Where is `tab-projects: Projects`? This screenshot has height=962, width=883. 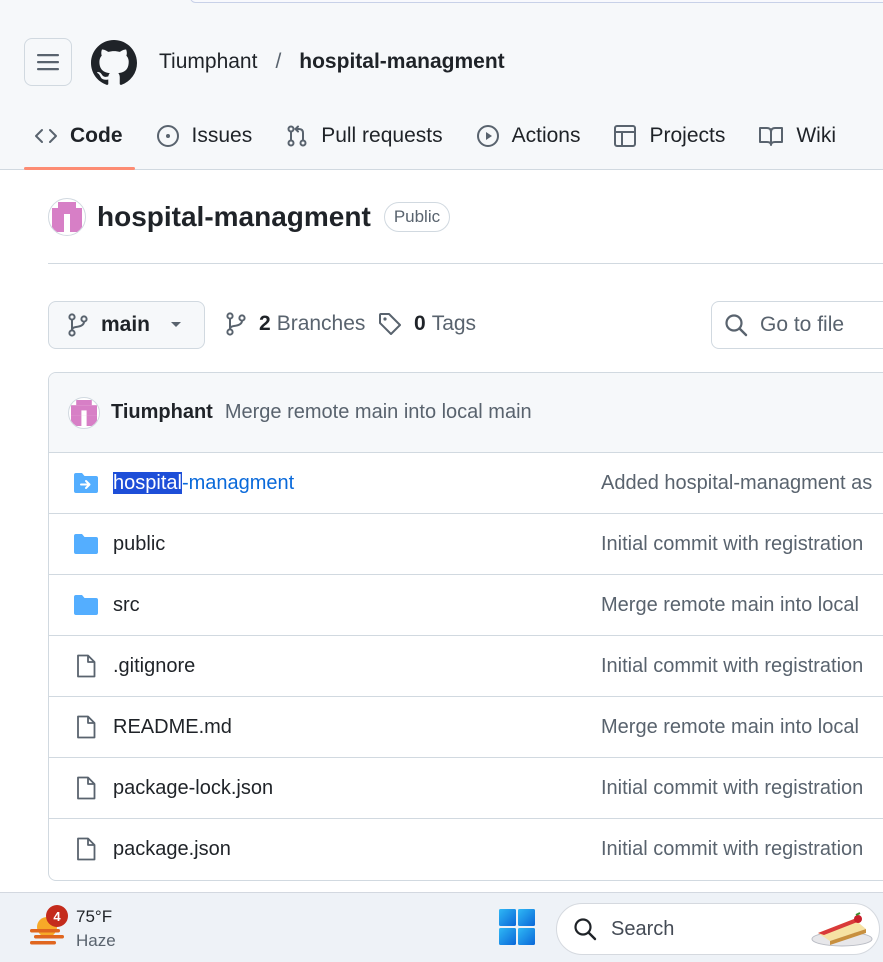
tab-projects: Projects is located at coordinates (669, 136).